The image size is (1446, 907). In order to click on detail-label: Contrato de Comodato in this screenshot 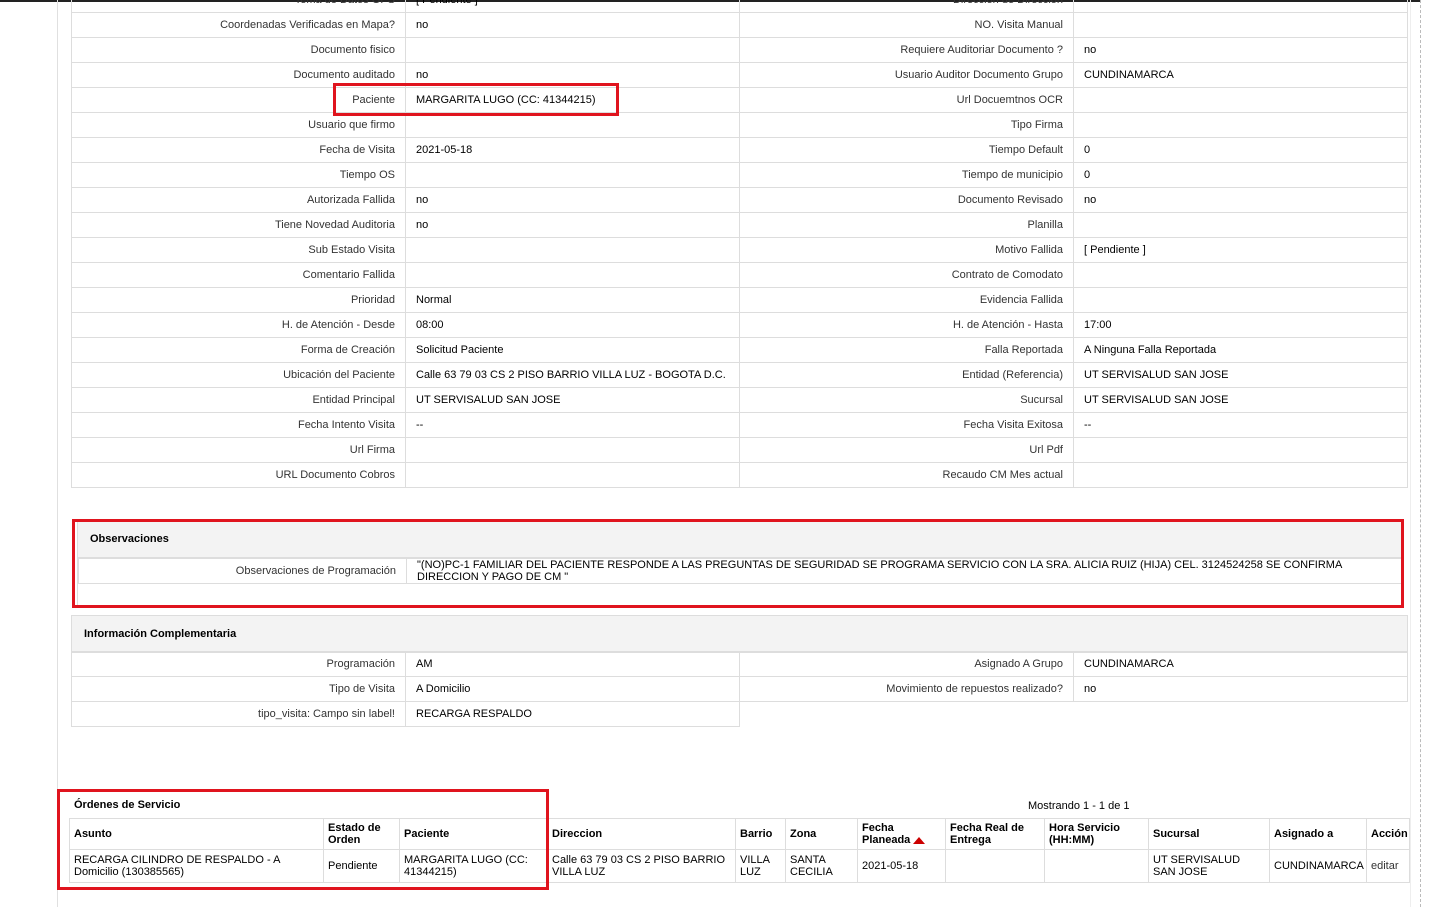, I will do `click(906, 275)`.